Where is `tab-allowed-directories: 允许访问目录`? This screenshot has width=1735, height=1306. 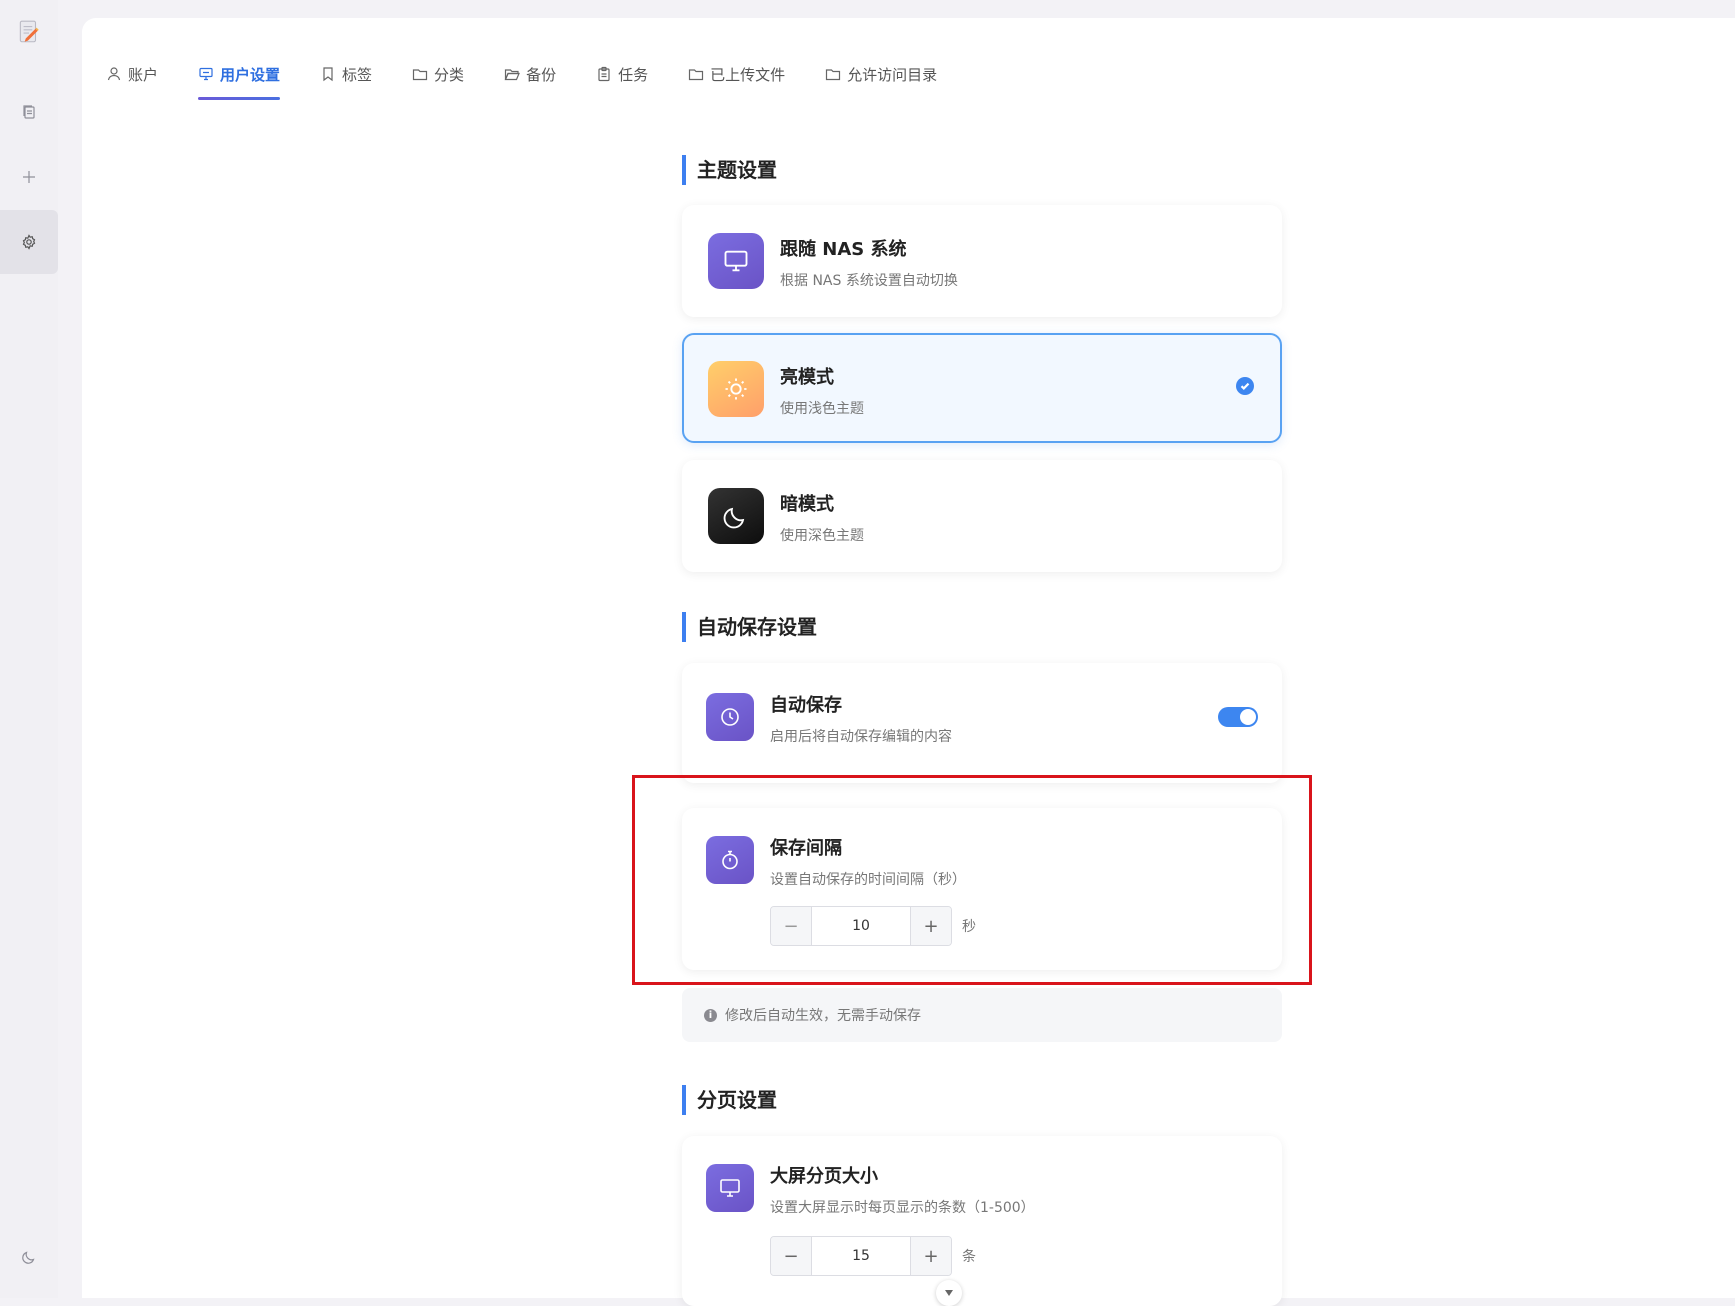 tab-allowed-directories: 允许访问目录 is located at coordinates (881, 74).